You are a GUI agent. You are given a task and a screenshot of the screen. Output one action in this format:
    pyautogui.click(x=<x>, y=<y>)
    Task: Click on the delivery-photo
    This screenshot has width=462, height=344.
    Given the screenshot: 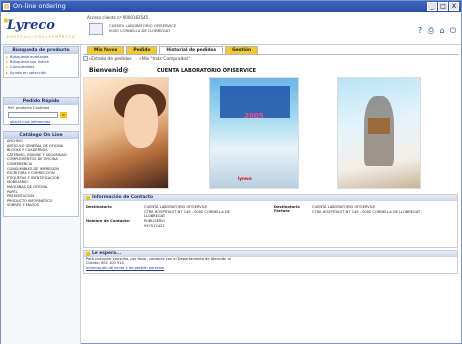 What is the action you would take?
    pyautogui.click(x=379, y=133)
    